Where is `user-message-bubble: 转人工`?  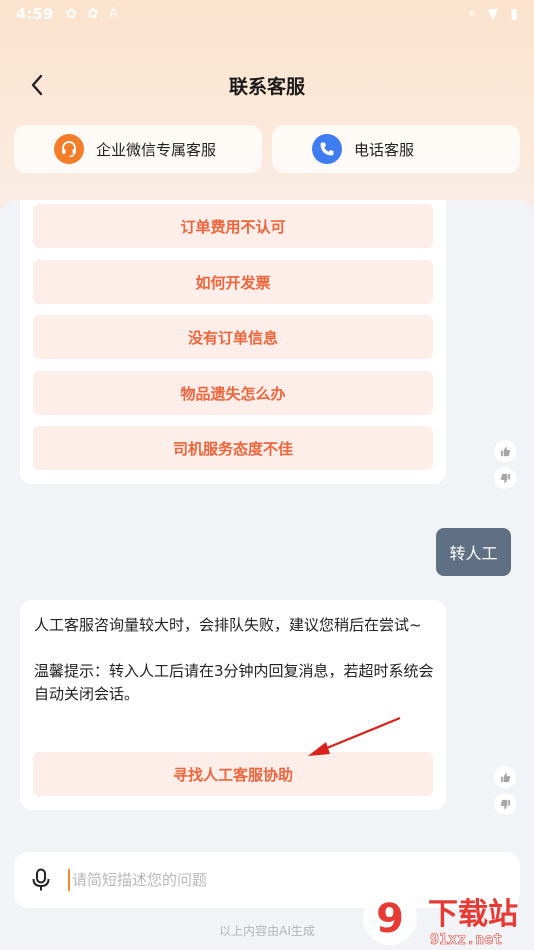
user-message-bubble: 转人工 is located at coordinates (473, 552).